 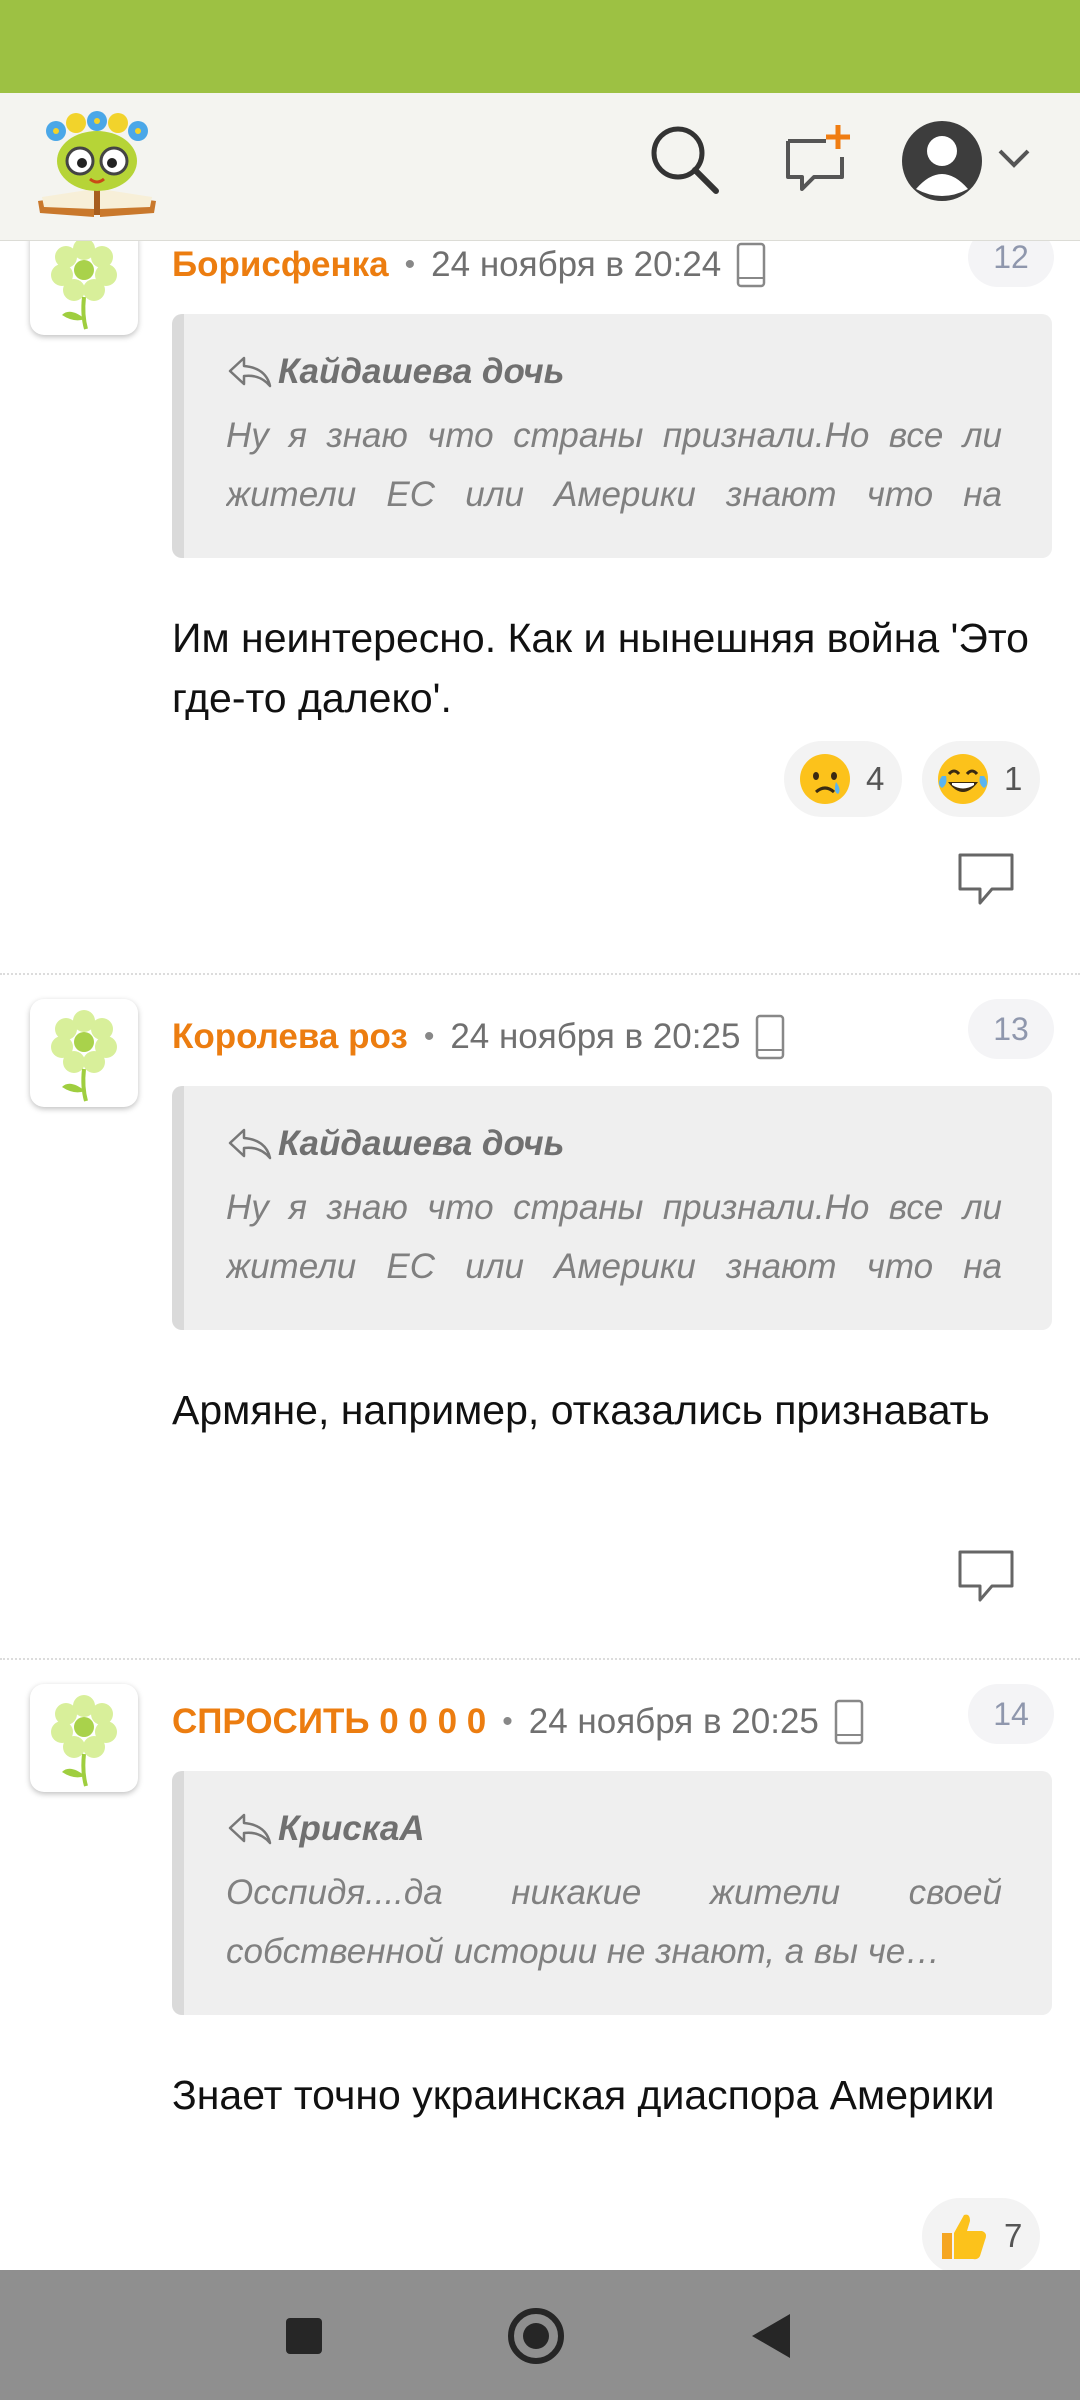 I want to click on thumbs-up-emoji, so click(x=964, y=2237).